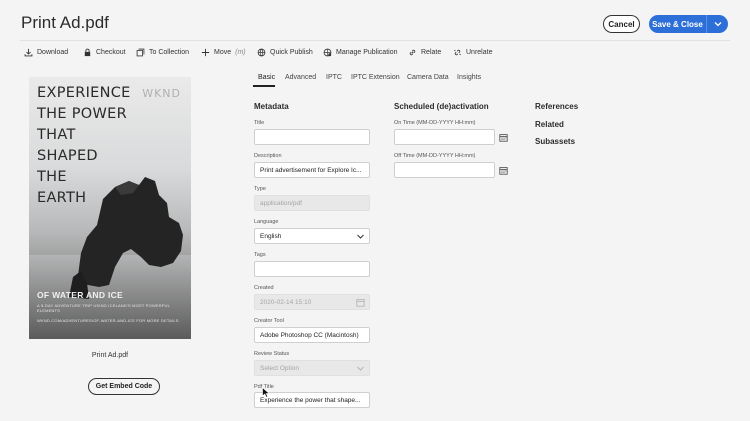 The image size is (750, 421). Describe the element at coordinates (80, 295) in the screenshot. I see `poster-subhead: OF WATER AND ICE` at that location.